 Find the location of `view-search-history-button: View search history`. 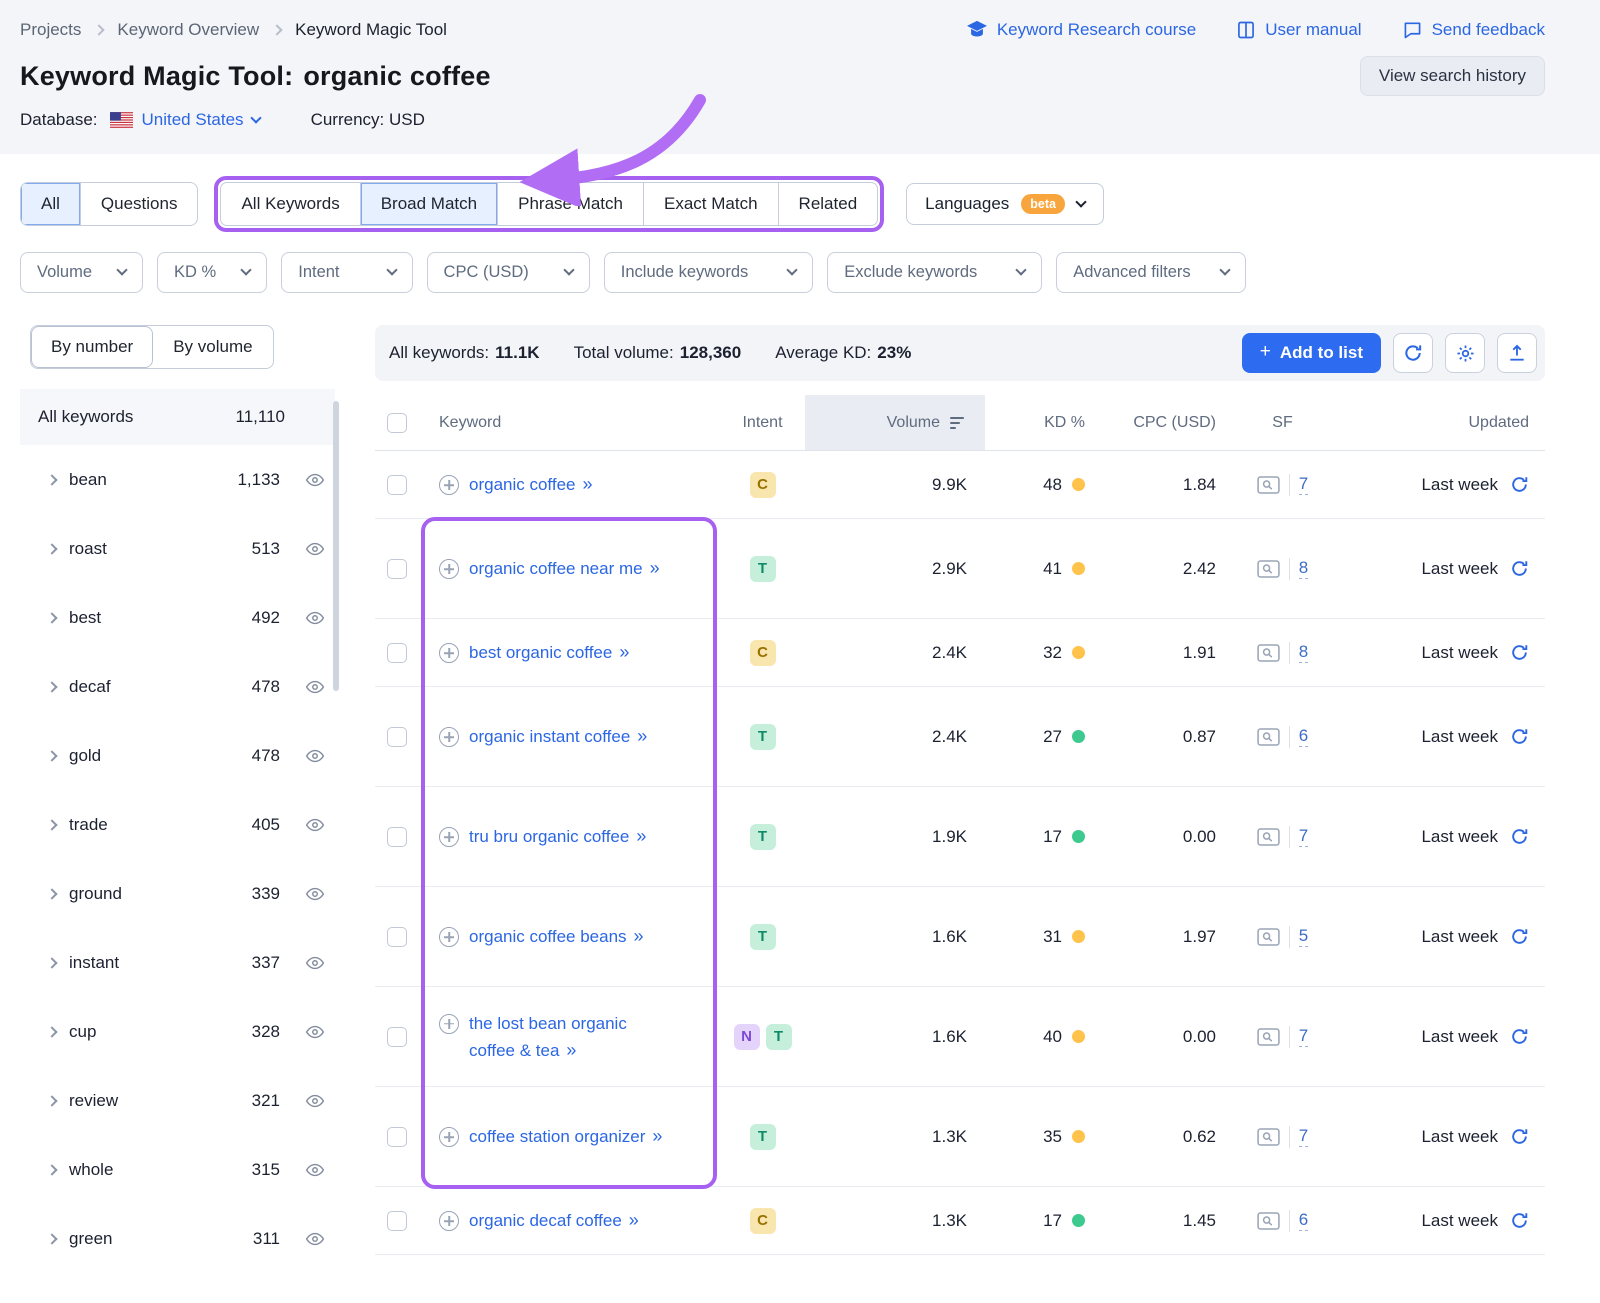

view-search-history-button: View search history is located at coordinates (1452, 76).